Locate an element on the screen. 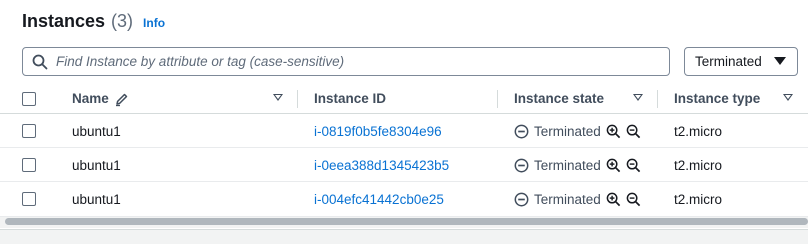 The image size is (808, 244). column-header-instance-state: Instance state is located at coordinates (559, 98).